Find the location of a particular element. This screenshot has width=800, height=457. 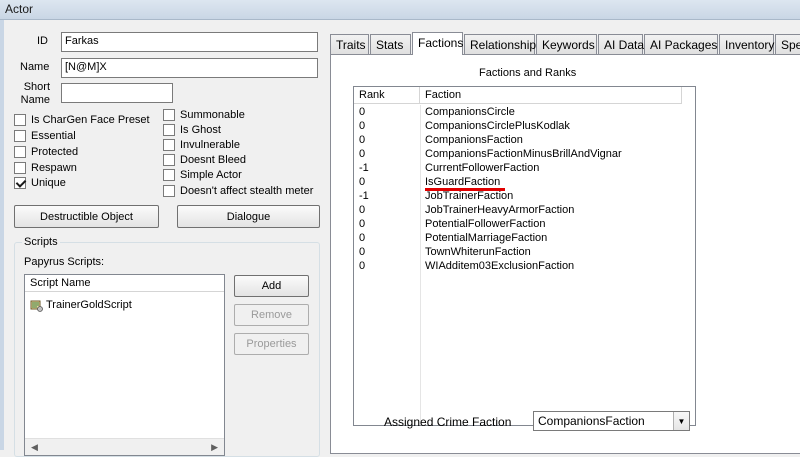

checkbox-label: Doesnt Bleed is located at coordinates (213, 160).